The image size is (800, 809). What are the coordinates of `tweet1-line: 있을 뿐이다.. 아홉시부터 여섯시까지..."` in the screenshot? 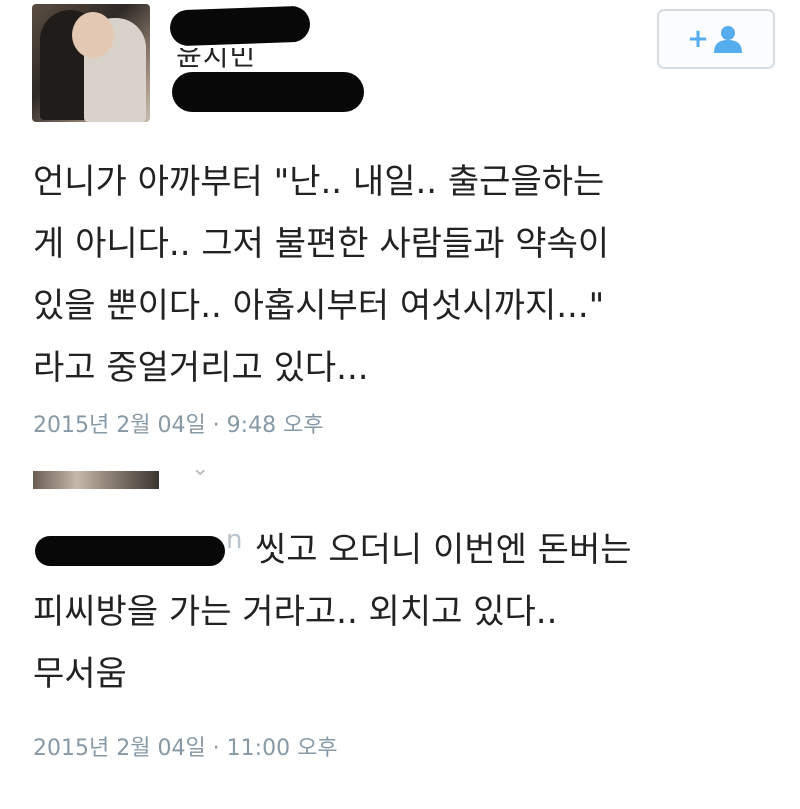 It's located at (319, 306).